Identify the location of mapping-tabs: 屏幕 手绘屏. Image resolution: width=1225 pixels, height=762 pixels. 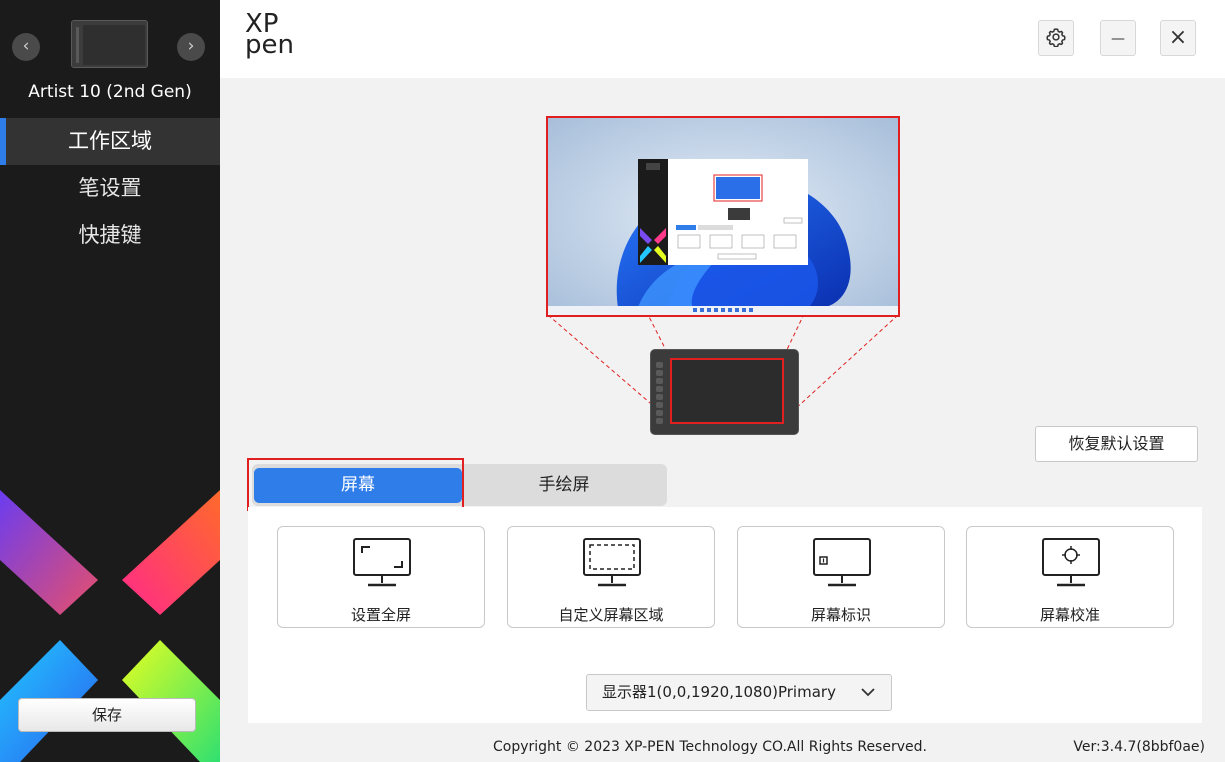
(459, 485).